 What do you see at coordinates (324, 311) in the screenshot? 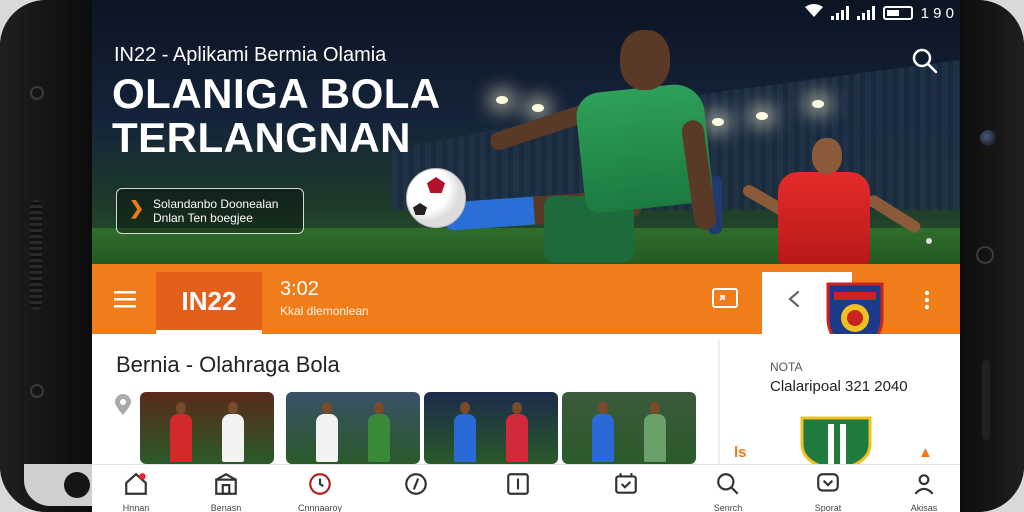
I see `match-subtitle: Kkal dlemonlean` at bounding box center [324, 311].